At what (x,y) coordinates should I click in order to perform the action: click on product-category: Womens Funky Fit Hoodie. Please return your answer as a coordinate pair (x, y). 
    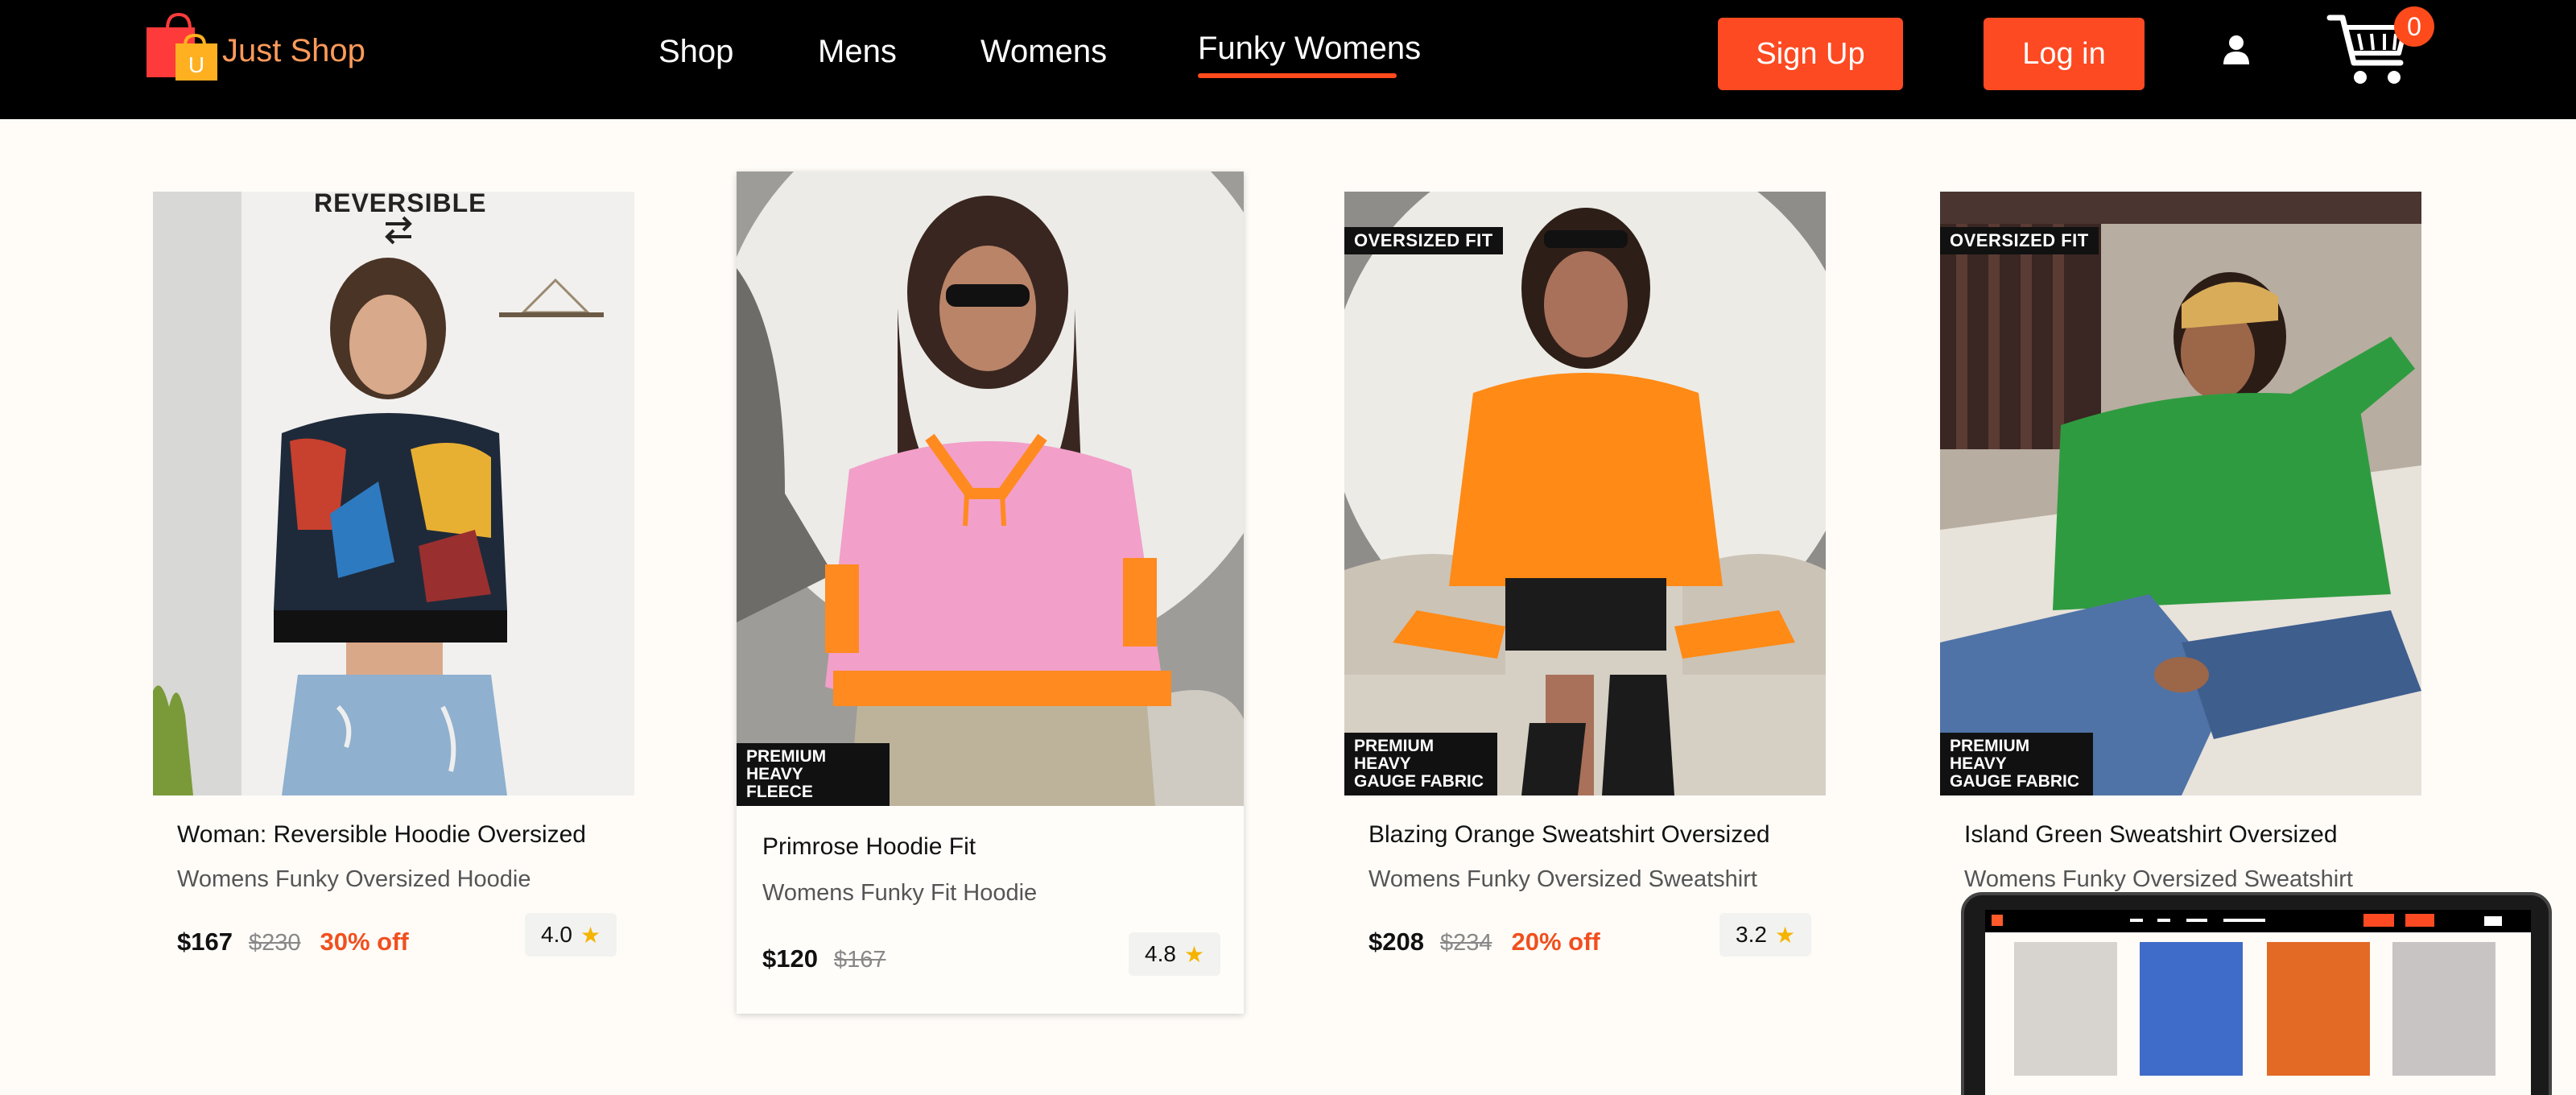
    Looking at the image, I should click on (900, 893).